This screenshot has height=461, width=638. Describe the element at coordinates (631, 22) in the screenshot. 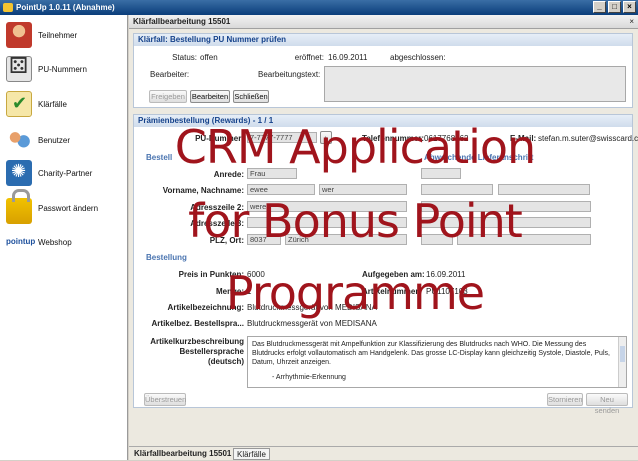

I see `main-panel-close-icon: ×` at that location.